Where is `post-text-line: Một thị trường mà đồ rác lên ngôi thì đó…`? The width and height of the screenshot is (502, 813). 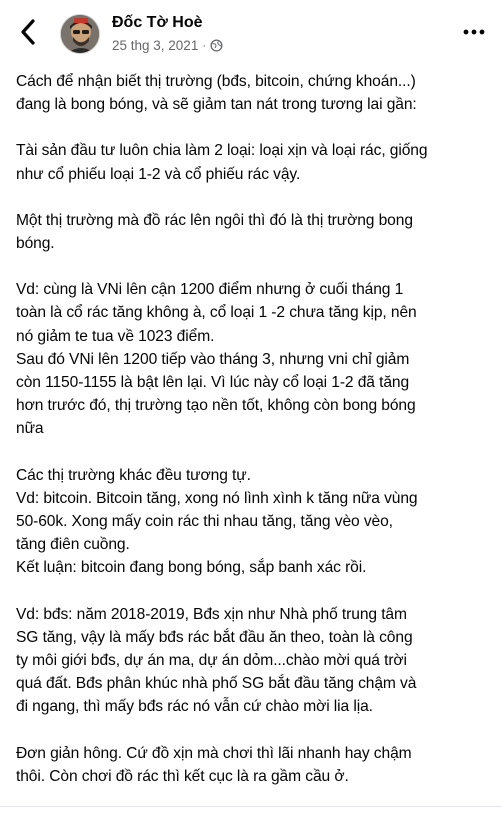 post-text-line: Một thị trường mà đồ rác lên ngôi thì đó… is located at coordinates (214, 220).